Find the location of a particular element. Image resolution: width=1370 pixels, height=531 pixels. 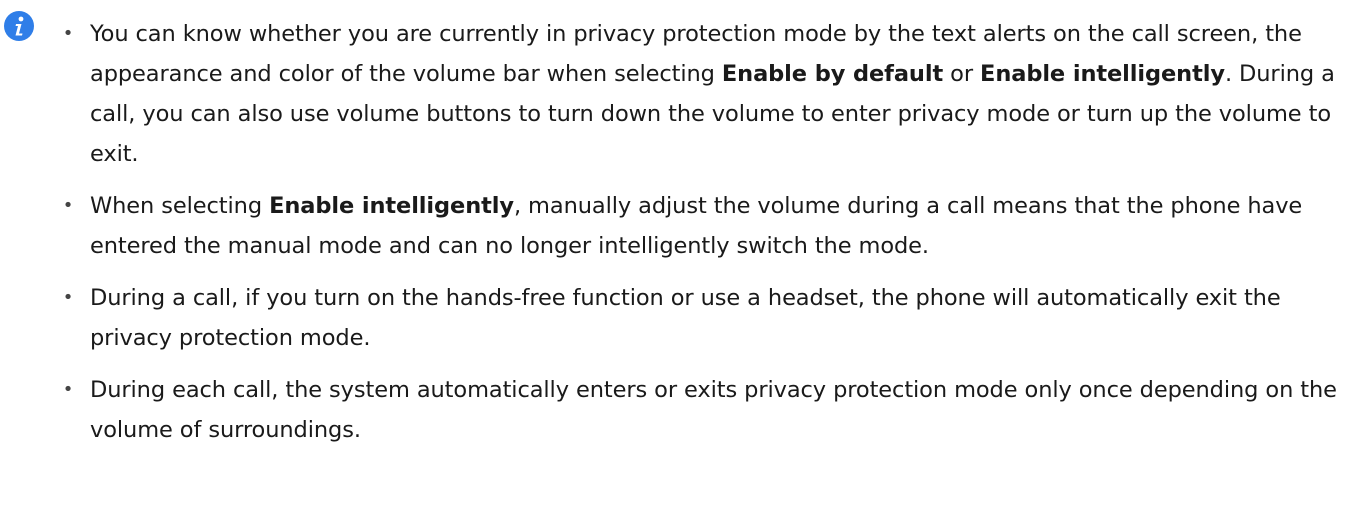

info-glyph is located at coordinates (19, 26).